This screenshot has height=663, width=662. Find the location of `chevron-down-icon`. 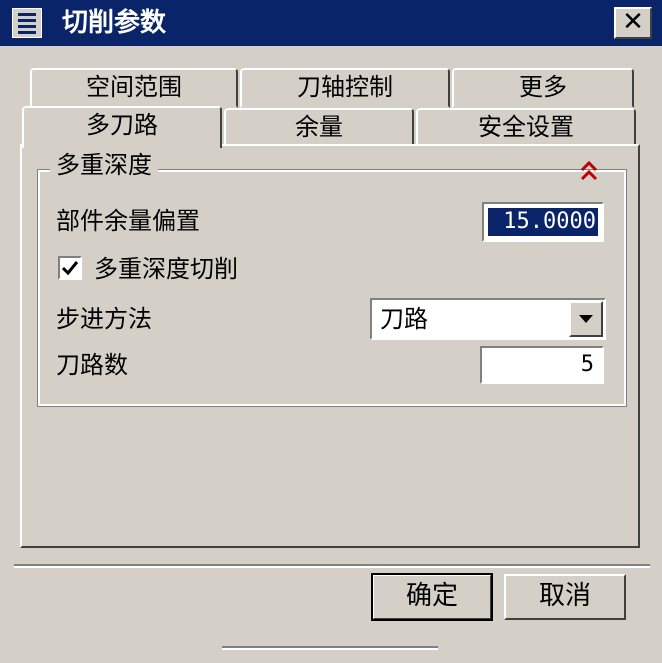

chevron-down-icon is located at coordinates (586, 319).